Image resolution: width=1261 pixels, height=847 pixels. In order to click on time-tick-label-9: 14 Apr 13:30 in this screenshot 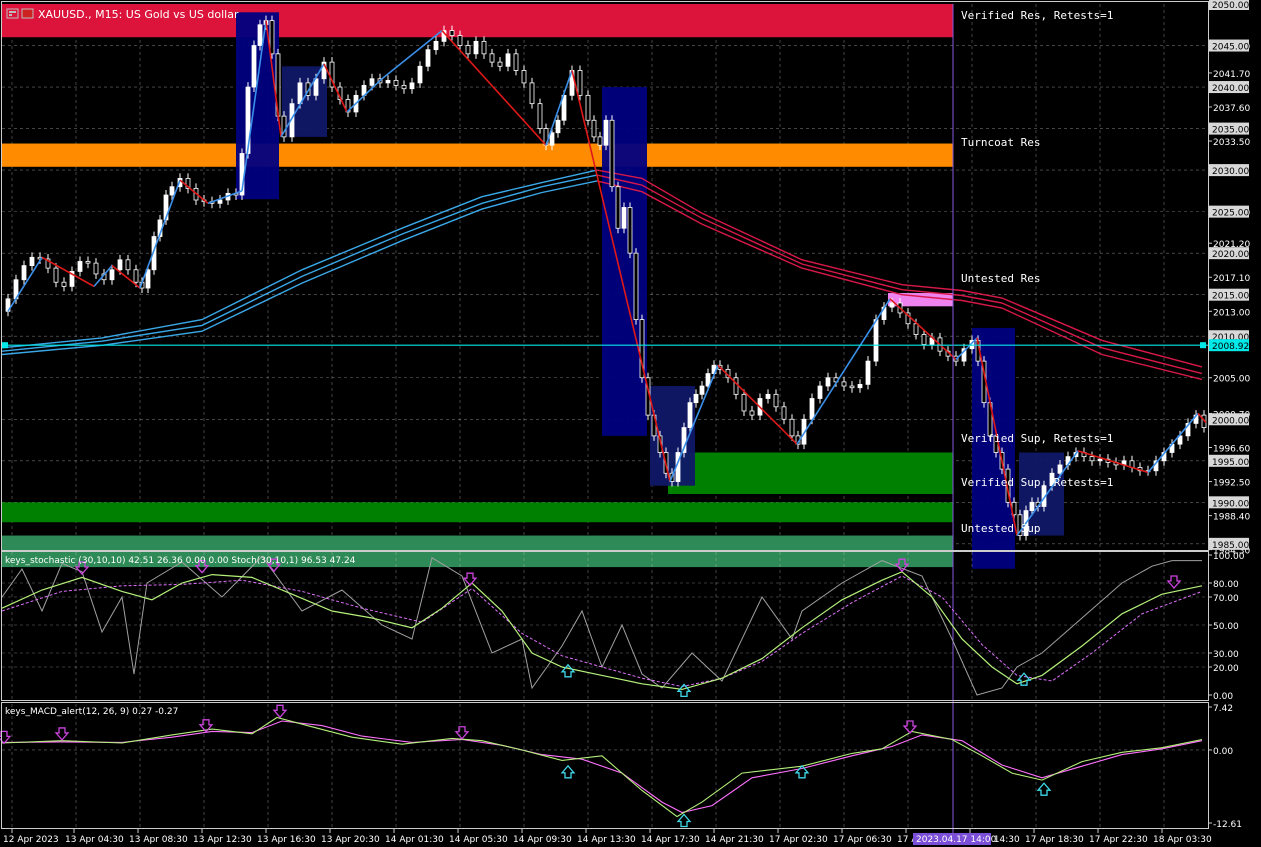, I will do `click(606, 840)`.